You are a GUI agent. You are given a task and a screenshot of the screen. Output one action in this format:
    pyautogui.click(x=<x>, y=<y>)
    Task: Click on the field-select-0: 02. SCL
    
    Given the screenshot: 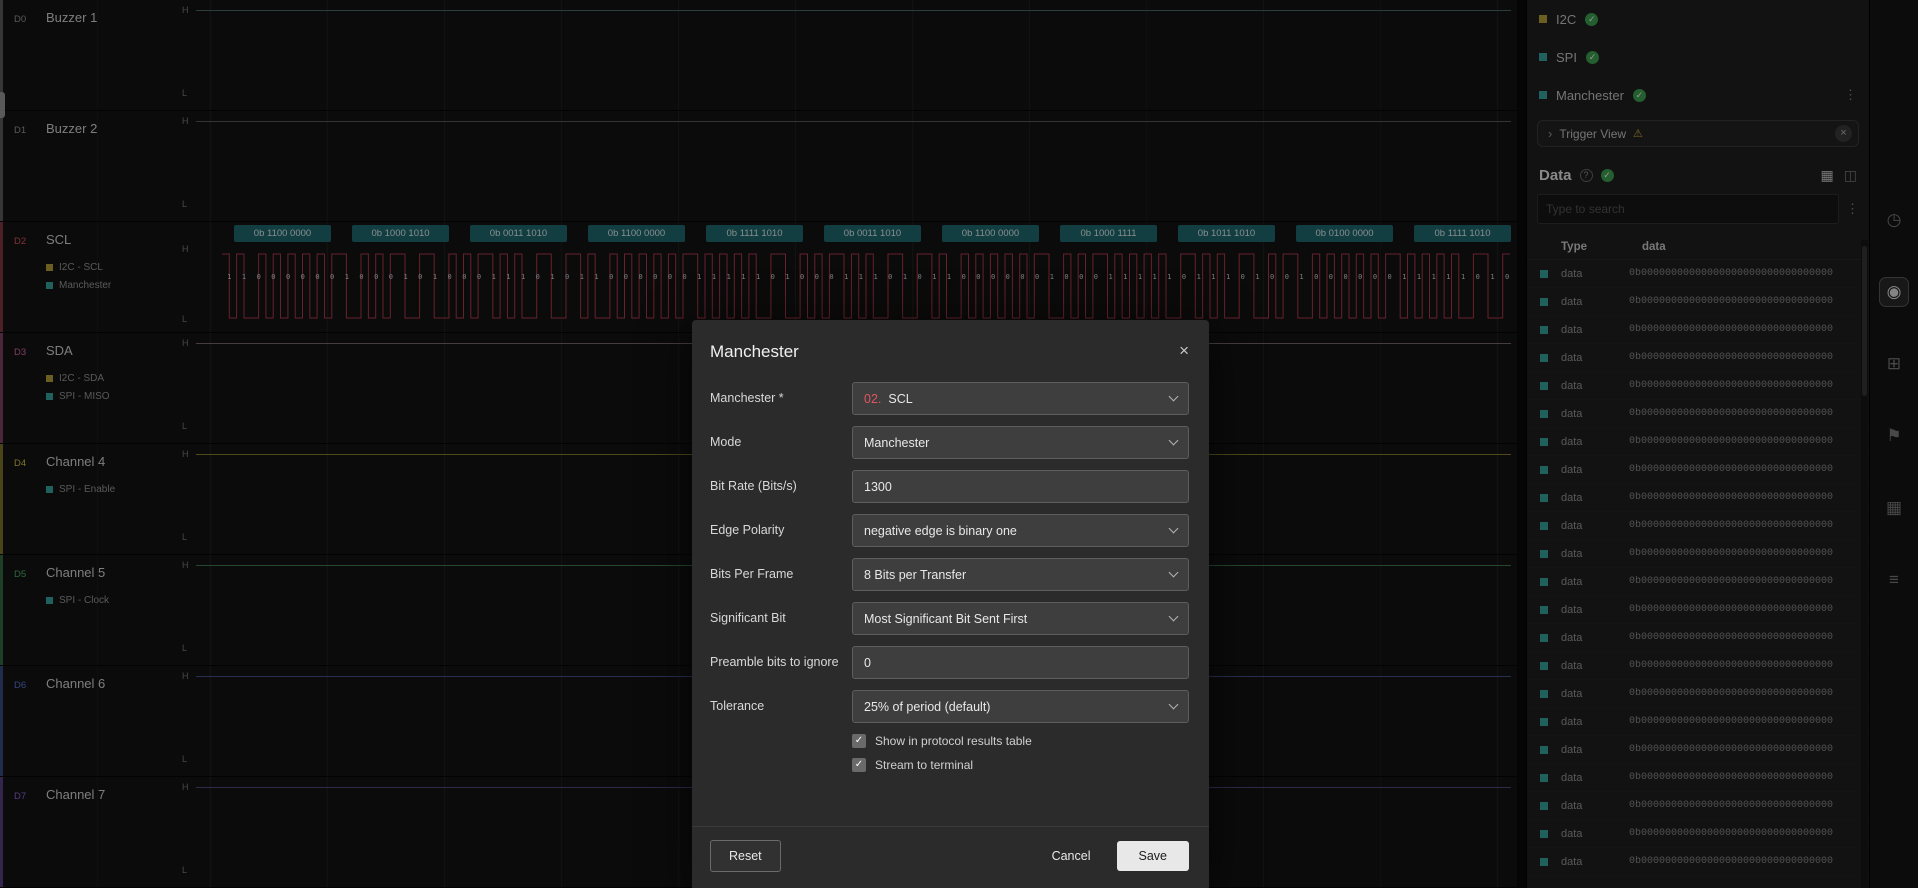 What is the action you would take?
    pyautogui.click(x=1020, y=398)
    